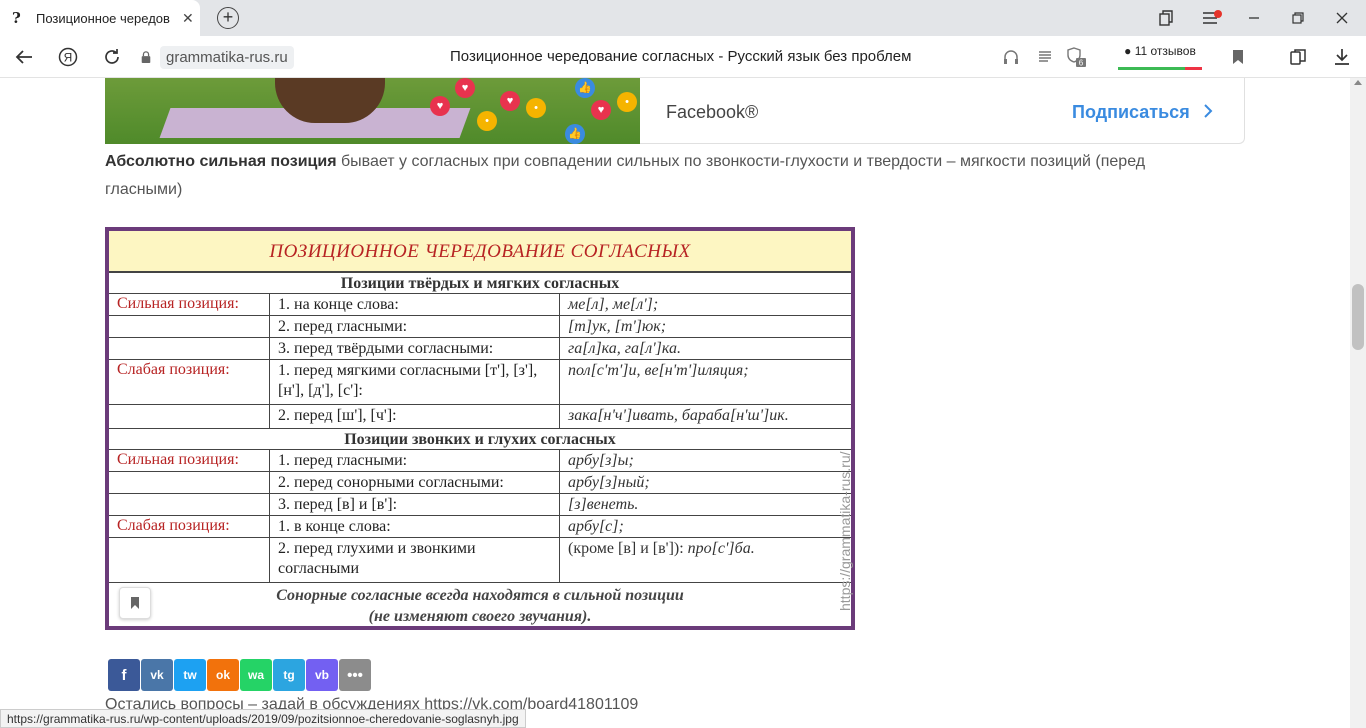 This screenshot has width=1366, height=728. I want to click on save-image-button, so click(135, 603).